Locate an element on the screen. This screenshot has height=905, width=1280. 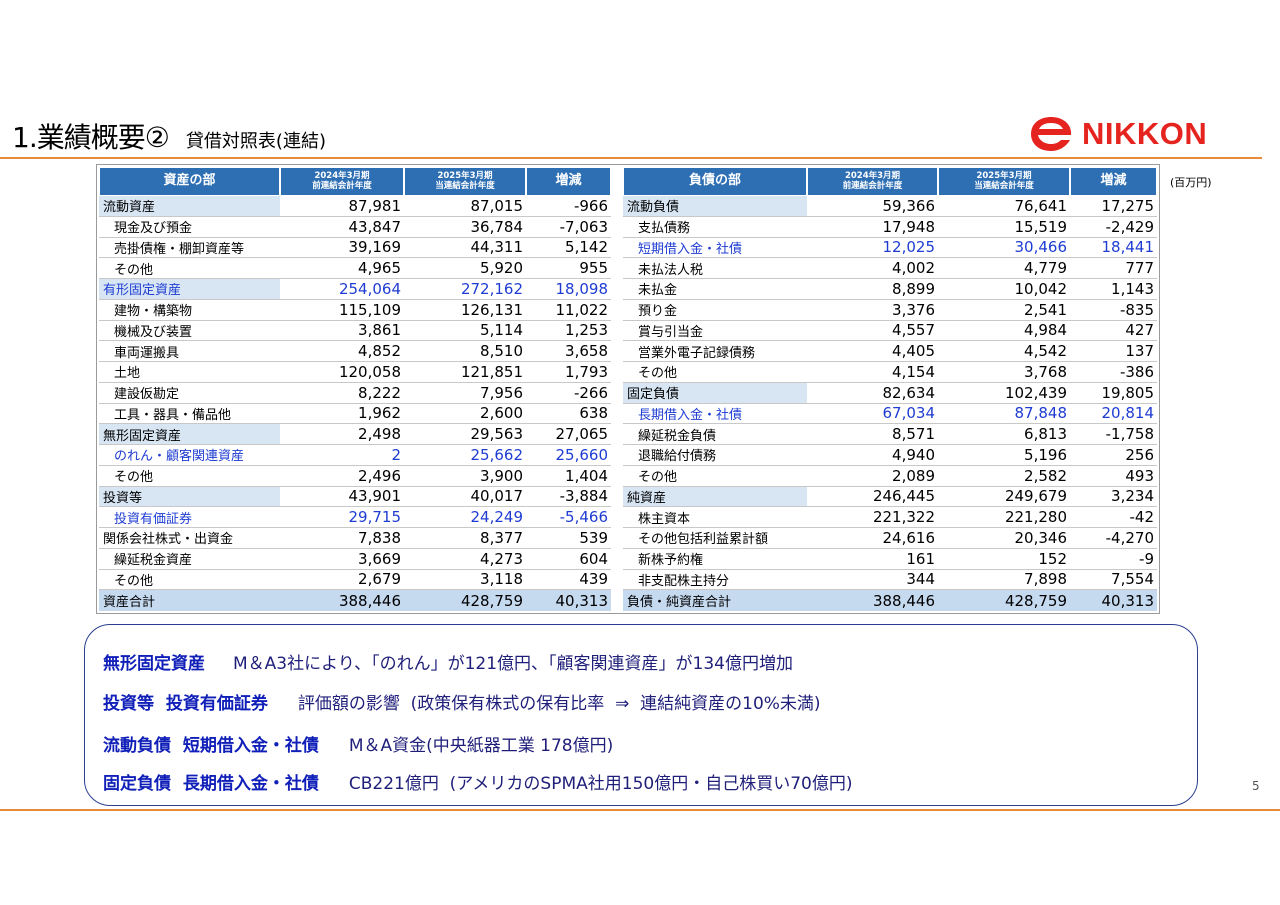
row-label: 株主資本 is located at coordinates (715, 517).